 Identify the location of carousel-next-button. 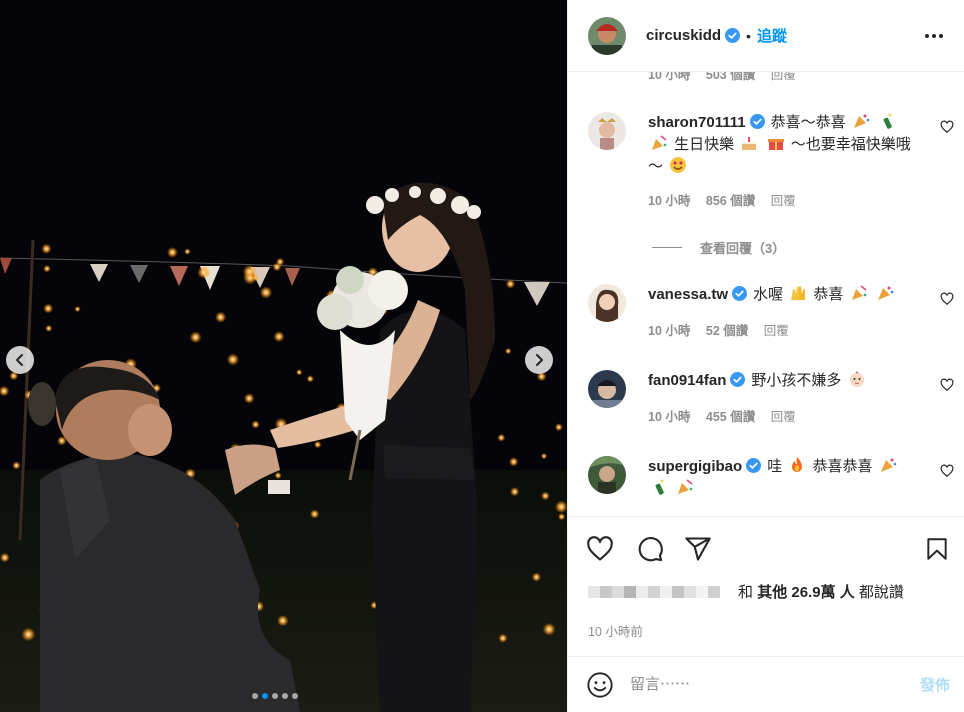
(539, 360).